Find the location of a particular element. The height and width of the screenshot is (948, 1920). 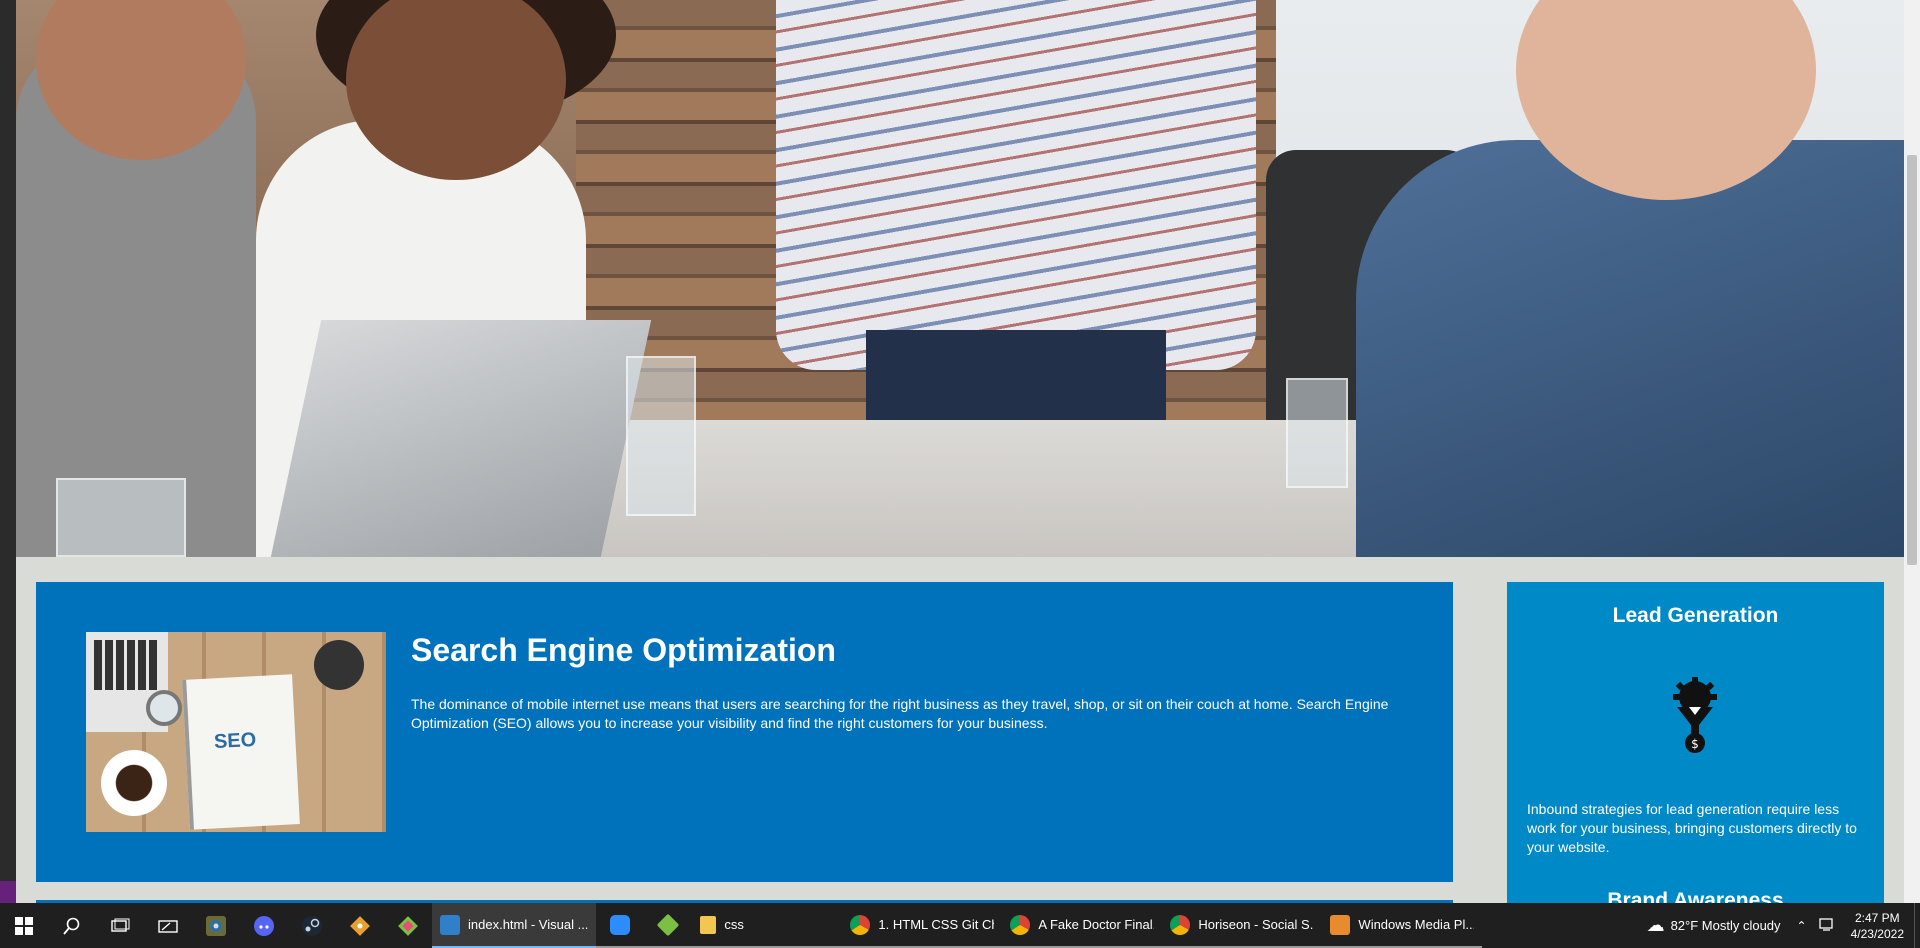

taskbar-app-explorer: css is located at coordinates (767, 925).